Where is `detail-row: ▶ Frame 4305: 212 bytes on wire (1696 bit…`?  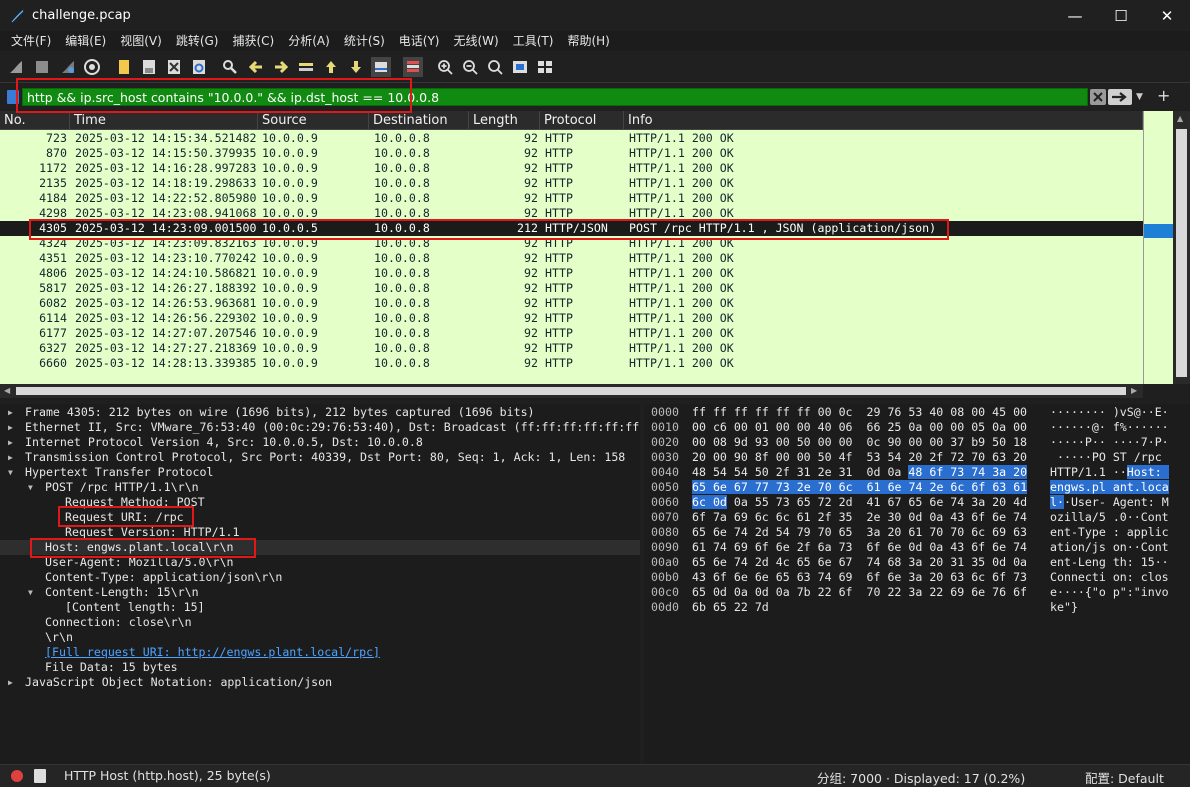 detail-row: ▶ Frame 4305: 212 bytes on wire (1696 bit… is located at coordinates (320, 412).